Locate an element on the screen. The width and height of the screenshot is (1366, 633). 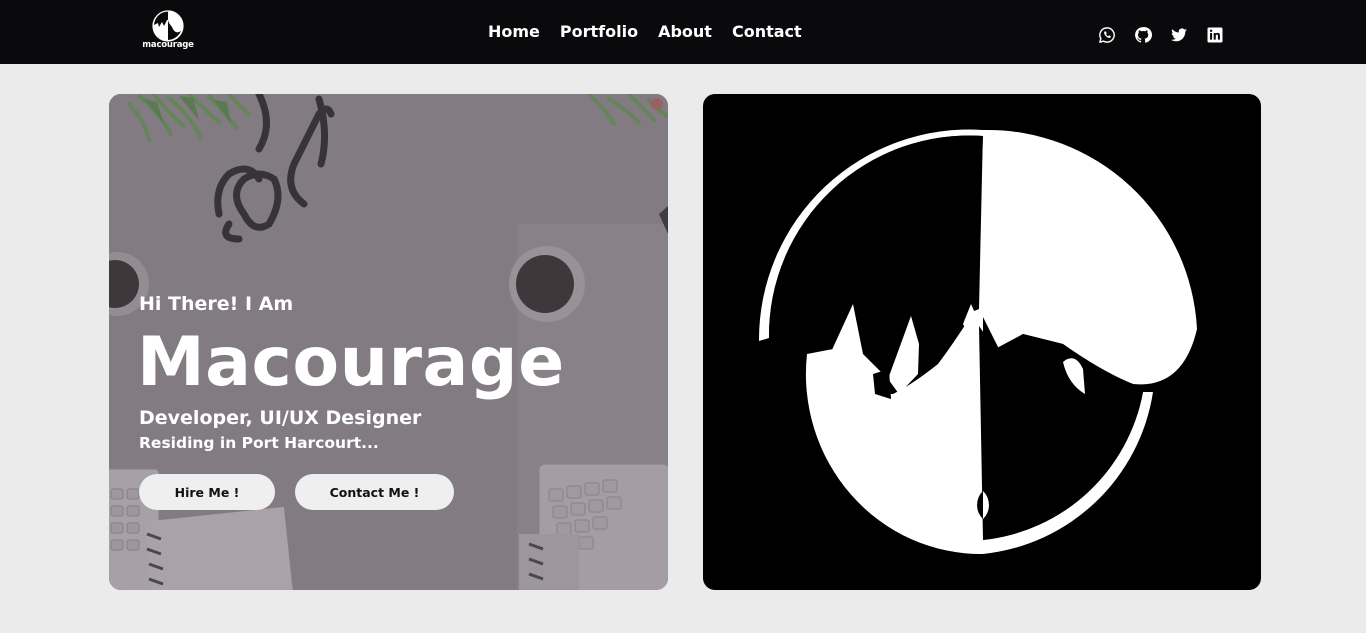
nav-portfolio: Portfolio is located at coordinates (599, 32).